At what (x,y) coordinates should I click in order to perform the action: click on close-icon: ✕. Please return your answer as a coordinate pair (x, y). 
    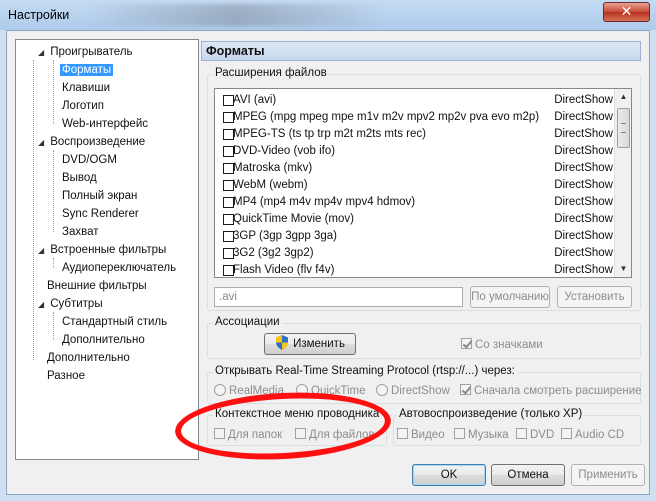
    Looking at the image, I should click on (626, 11).